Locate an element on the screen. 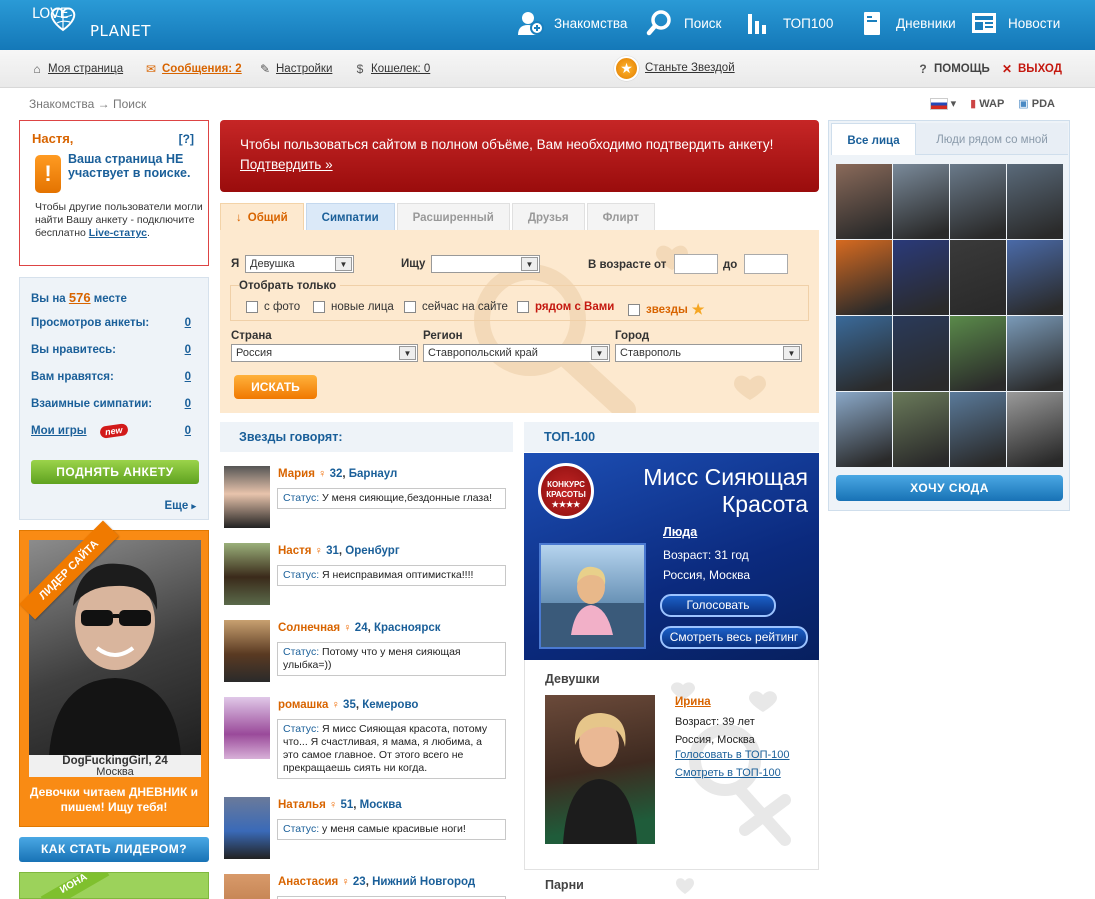 The image size is (1095, 899). wallet-link: $ Кошелек: 0 is located at coordinates (392, 69).